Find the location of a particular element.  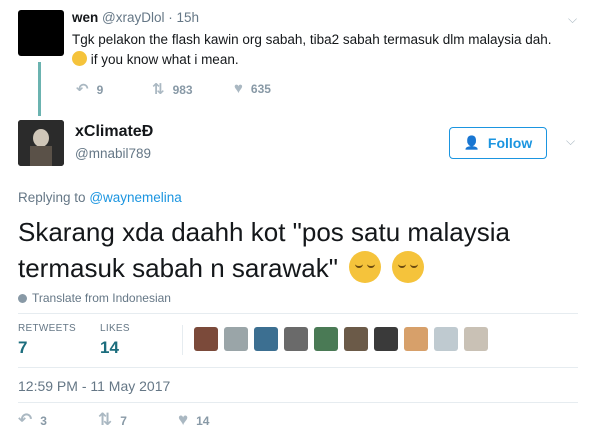

replying-to: Replying to @waynemelina is located at coordinates (100, 197).